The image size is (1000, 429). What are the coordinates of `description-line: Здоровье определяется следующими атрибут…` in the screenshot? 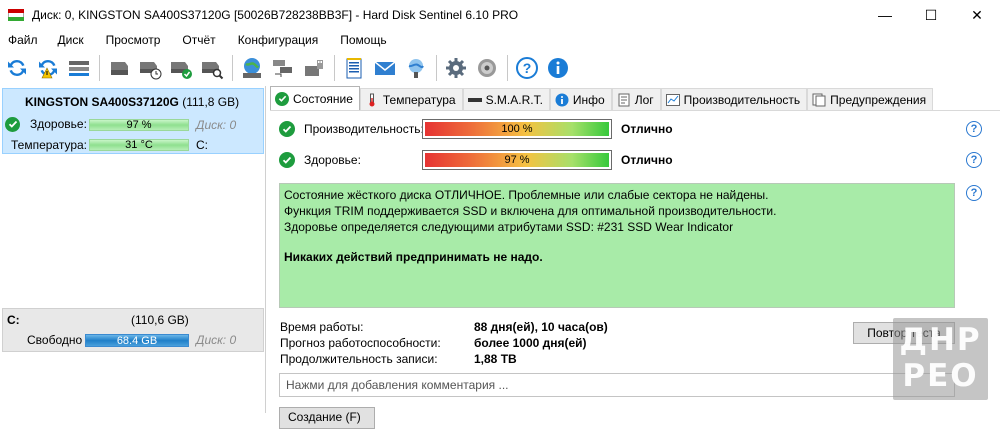 It's located at (509, 227).